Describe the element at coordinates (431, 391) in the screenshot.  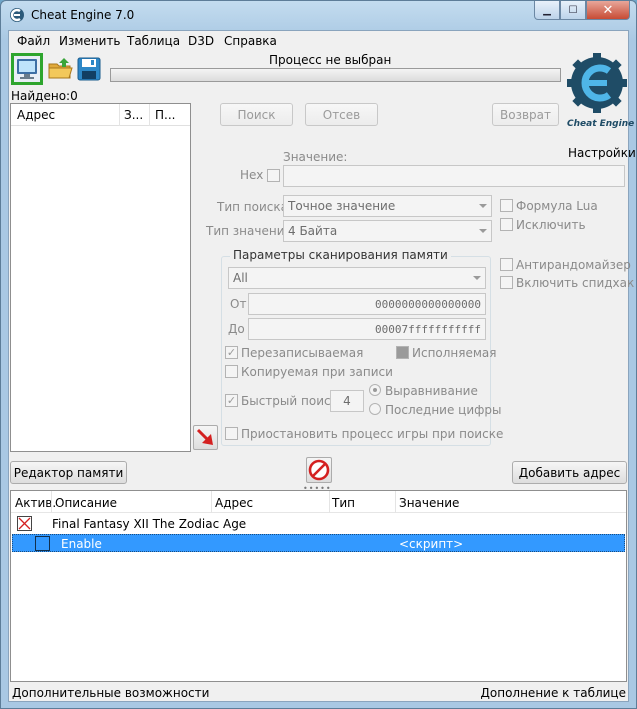
I see `alignment-label: Выравнивание` at that location.